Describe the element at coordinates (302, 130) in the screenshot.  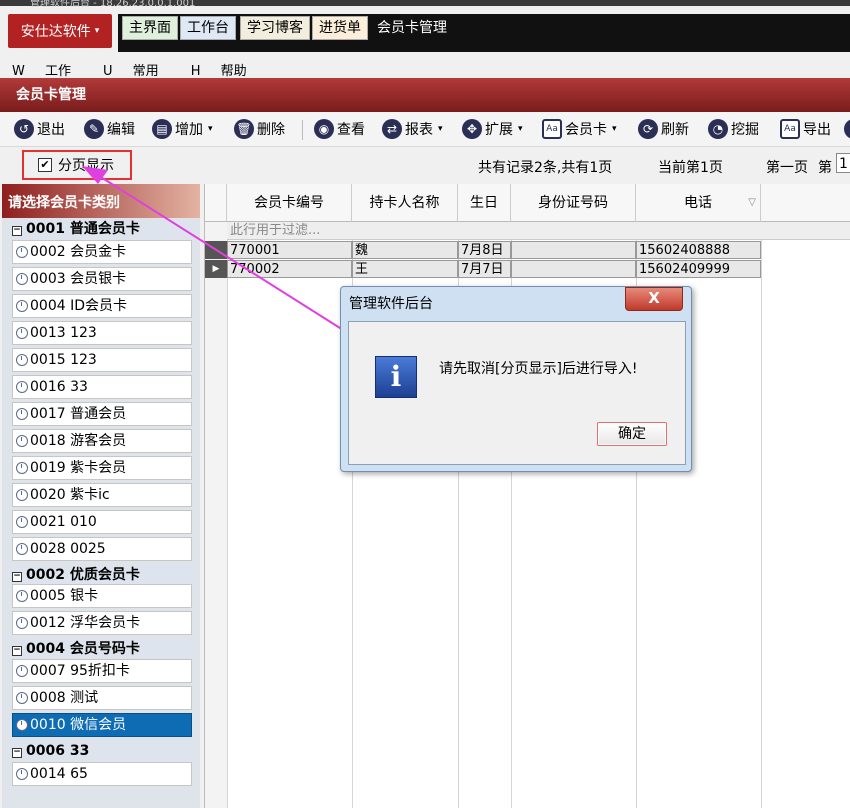
I see `toolbar-divider` at that location.